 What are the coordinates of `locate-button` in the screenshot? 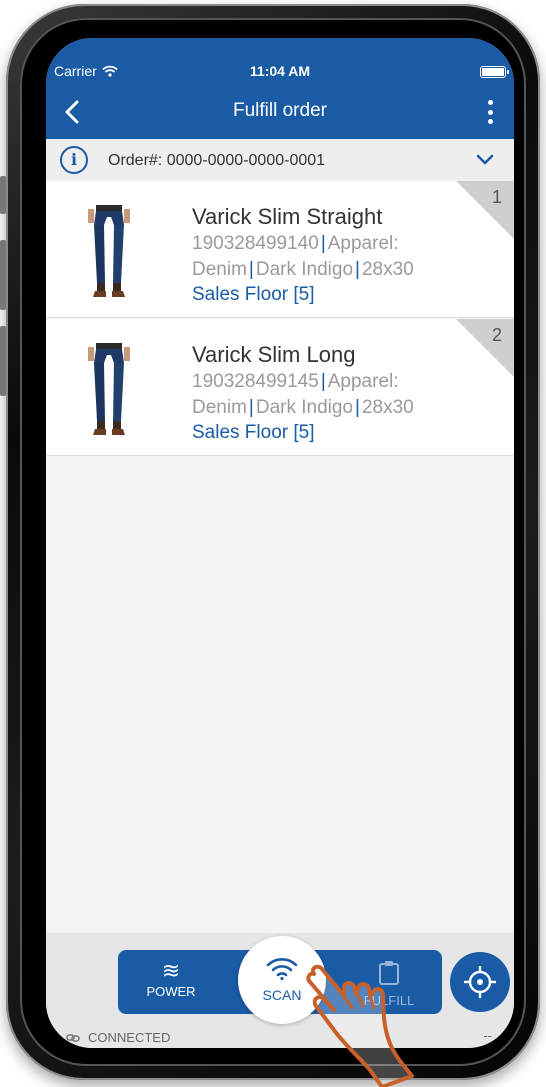 It's located at (480, 982).